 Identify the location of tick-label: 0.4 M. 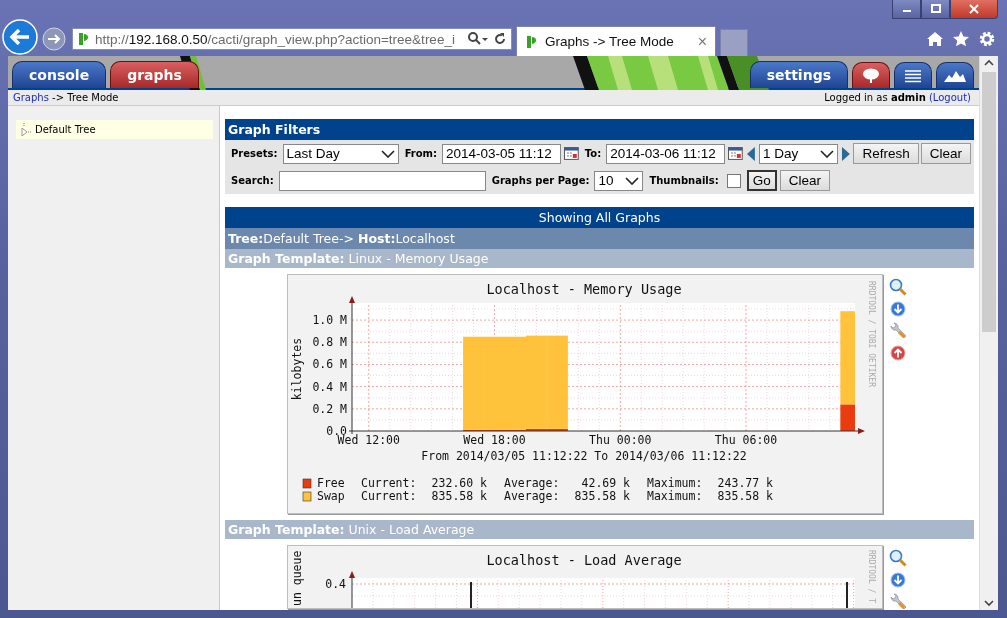
(329, 386).